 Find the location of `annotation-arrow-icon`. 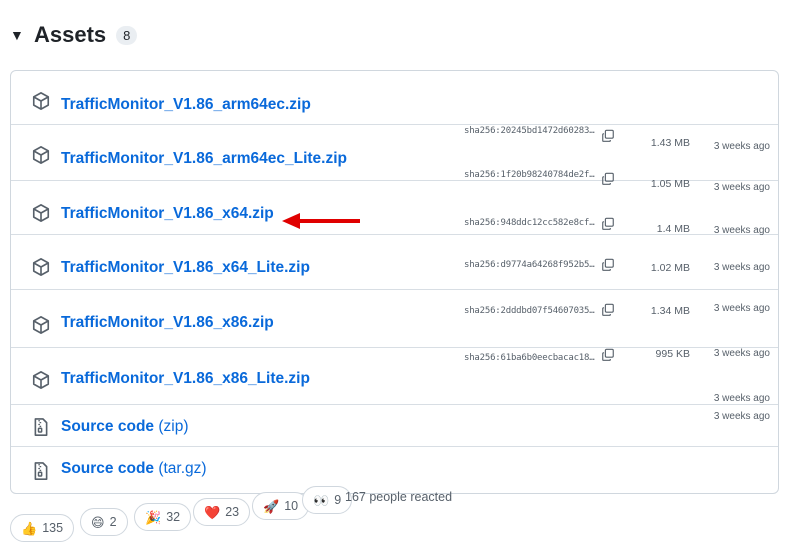

annotation-arrow-icon is located at coordinates (321, 221).